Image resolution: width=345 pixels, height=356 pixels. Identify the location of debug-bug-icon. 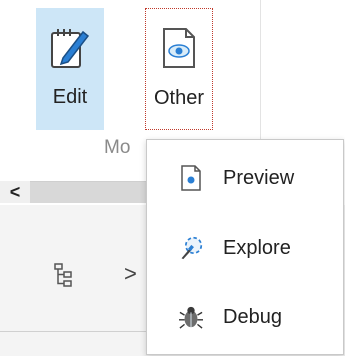
(191, 317).